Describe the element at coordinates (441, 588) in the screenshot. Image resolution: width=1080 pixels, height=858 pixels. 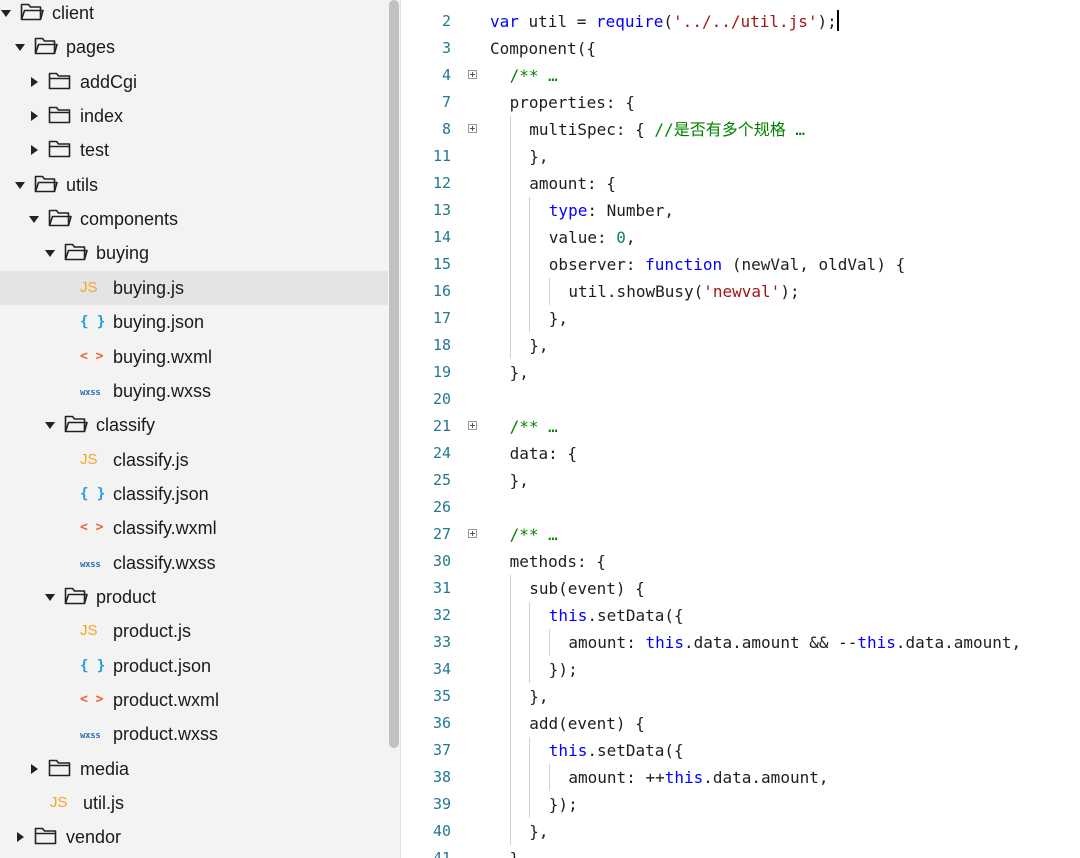
I see `line-number: 31` at that location.